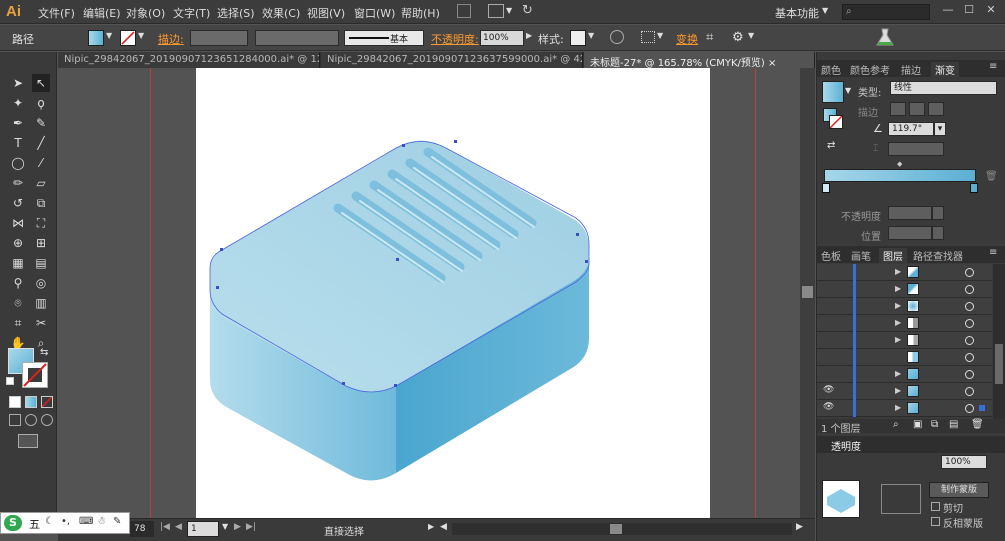 Image resolution: width=1005 pixels, height=541 pixels. Describe the element at coordinates (34, 524) in the screenshot. I see `ime-mode-label: 五` at that location.